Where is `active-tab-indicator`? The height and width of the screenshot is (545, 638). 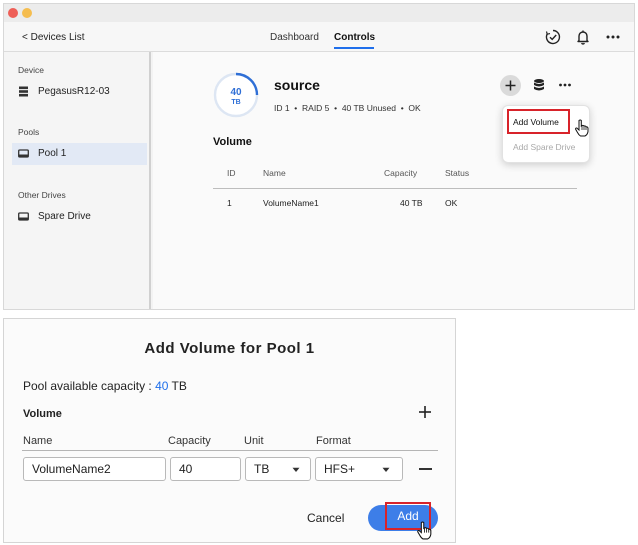
active-tab-indicator is located at coordinates (354, 48).